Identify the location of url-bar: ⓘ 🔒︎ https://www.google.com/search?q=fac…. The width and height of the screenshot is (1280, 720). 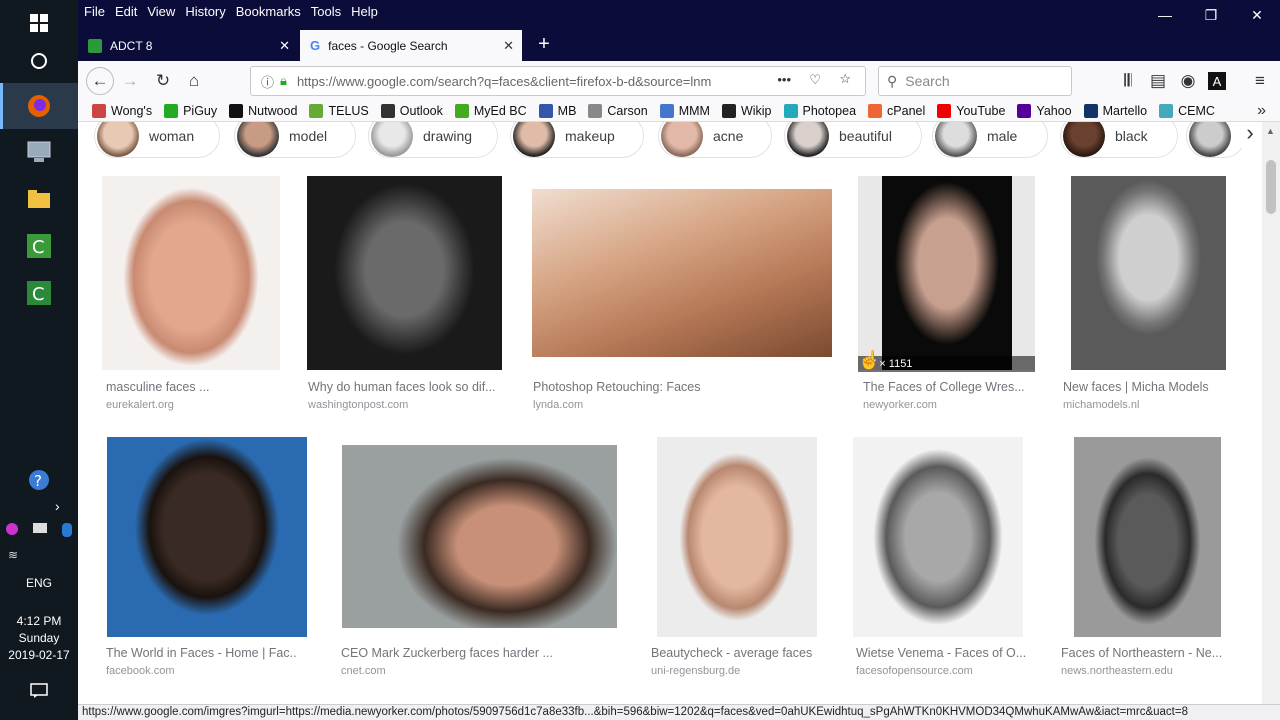
(558, 81).